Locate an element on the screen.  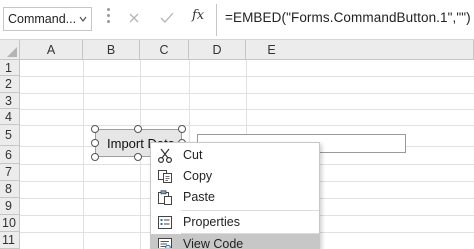
row-header-4: 4 is located at coordinates (10, 117).